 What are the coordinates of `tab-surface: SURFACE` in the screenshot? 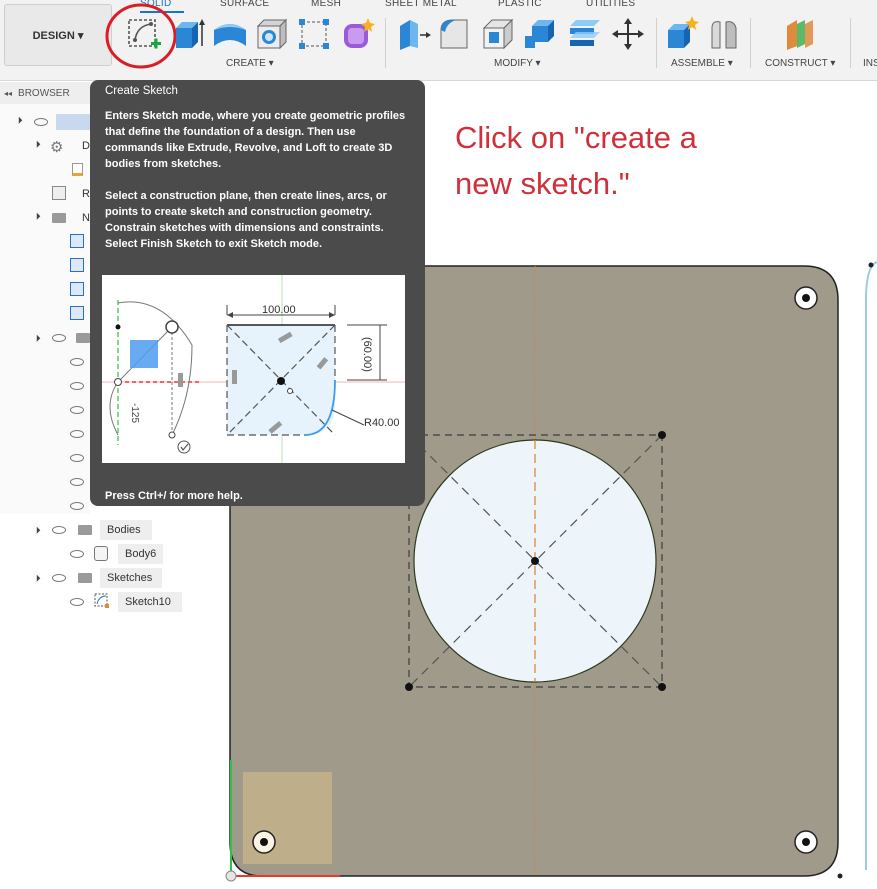 It's located at (244, 4).